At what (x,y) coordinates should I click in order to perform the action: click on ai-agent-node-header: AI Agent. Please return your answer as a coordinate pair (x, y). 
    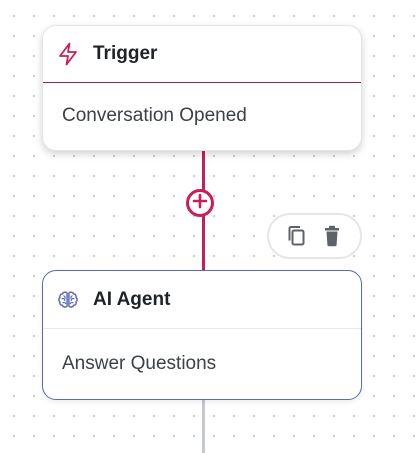
    Looking at the image, I should click on (202, 300).